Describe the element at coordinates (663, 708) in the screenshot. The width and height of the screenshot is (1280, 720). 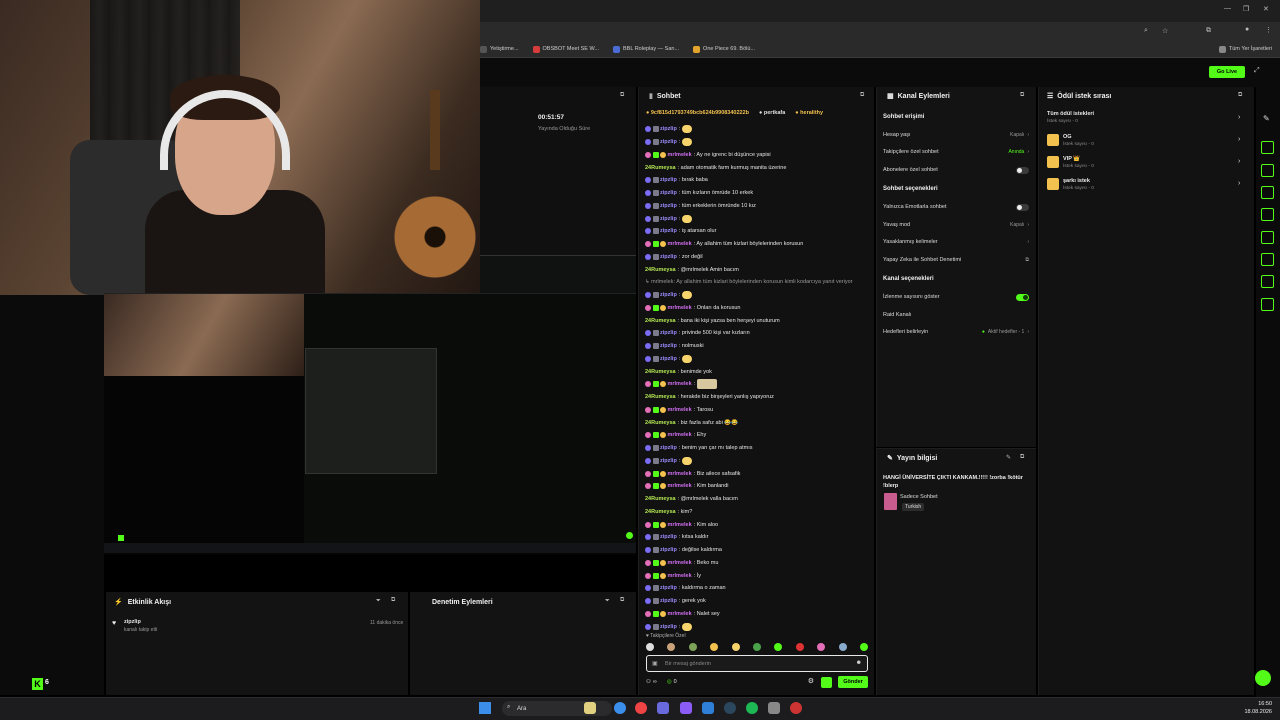
I see `app-icon` at that location.